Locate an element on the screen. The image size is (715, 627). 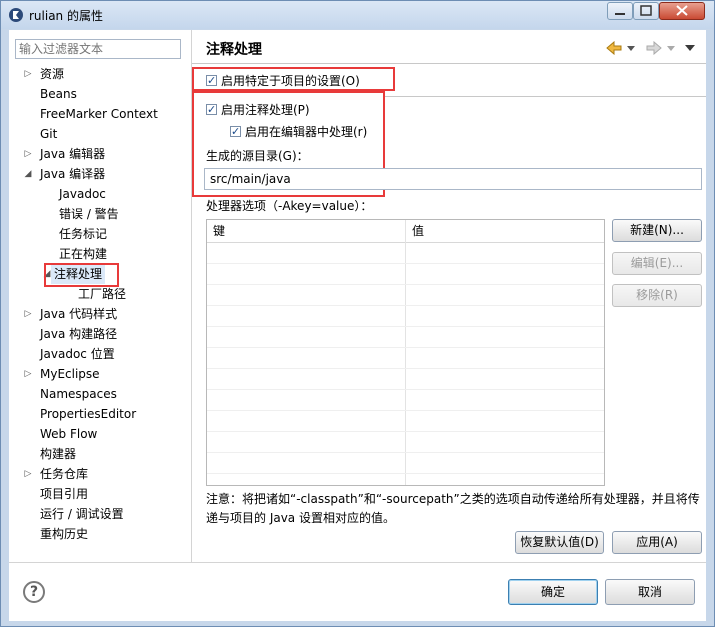
tree-item: PropertiesEditor is located at coordinates (88, 414).